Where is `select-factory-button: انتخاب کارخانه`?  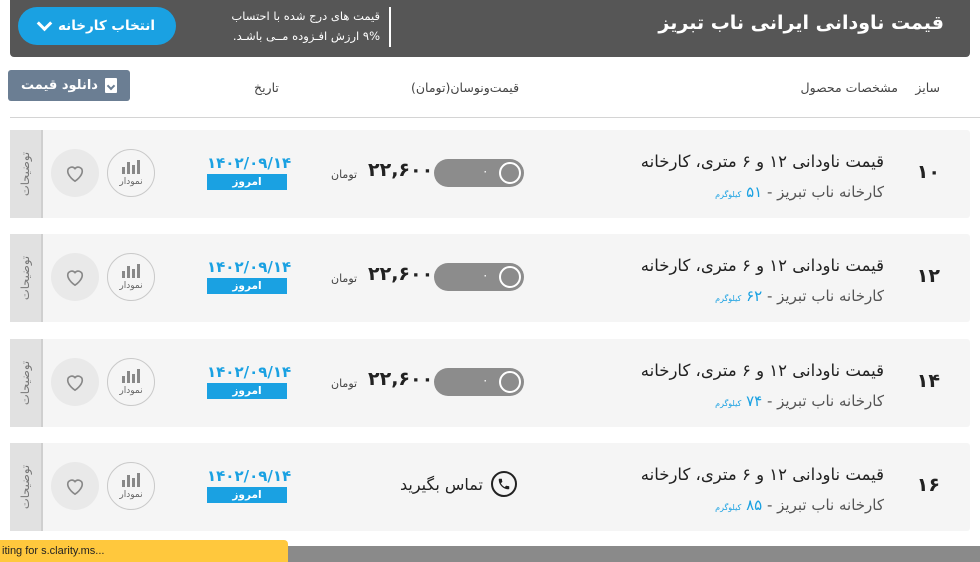 select-factory-button: انتخاب کارخانه is located at coordinates (97, 26).